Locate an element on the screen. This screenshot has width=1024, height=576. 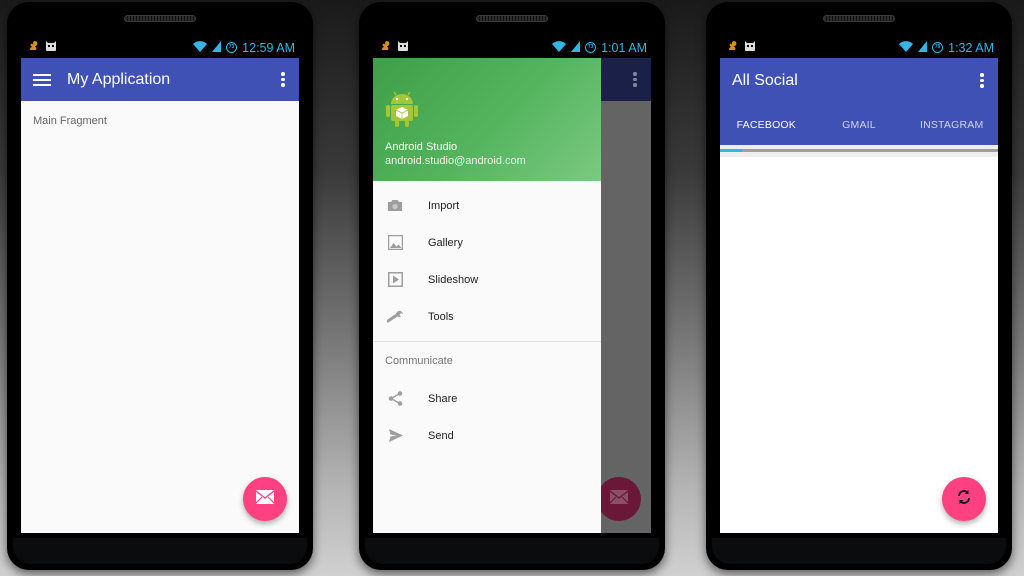
drawer-user-email: android.studio@android.com is located at coordinates (455, 161).